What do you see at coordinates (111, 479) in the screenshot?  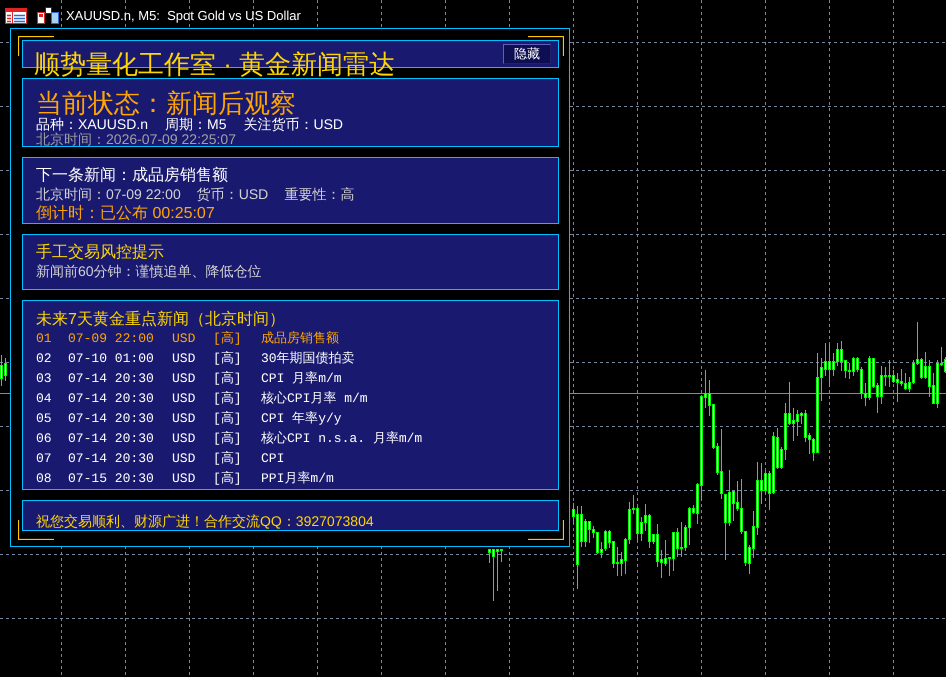 I see `news-time: 07-15 20:30` at bounding box center [111, 479].